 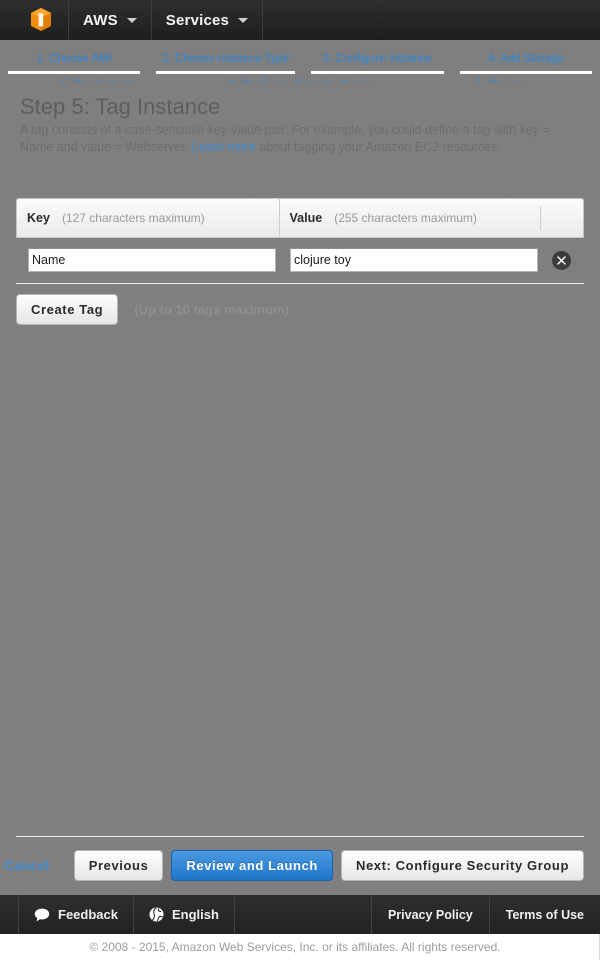 What do you see at coordinates (100, 20) in the screenshot?
I see `nav-item-aws-label: AWS` at bounding box center [100, 20].